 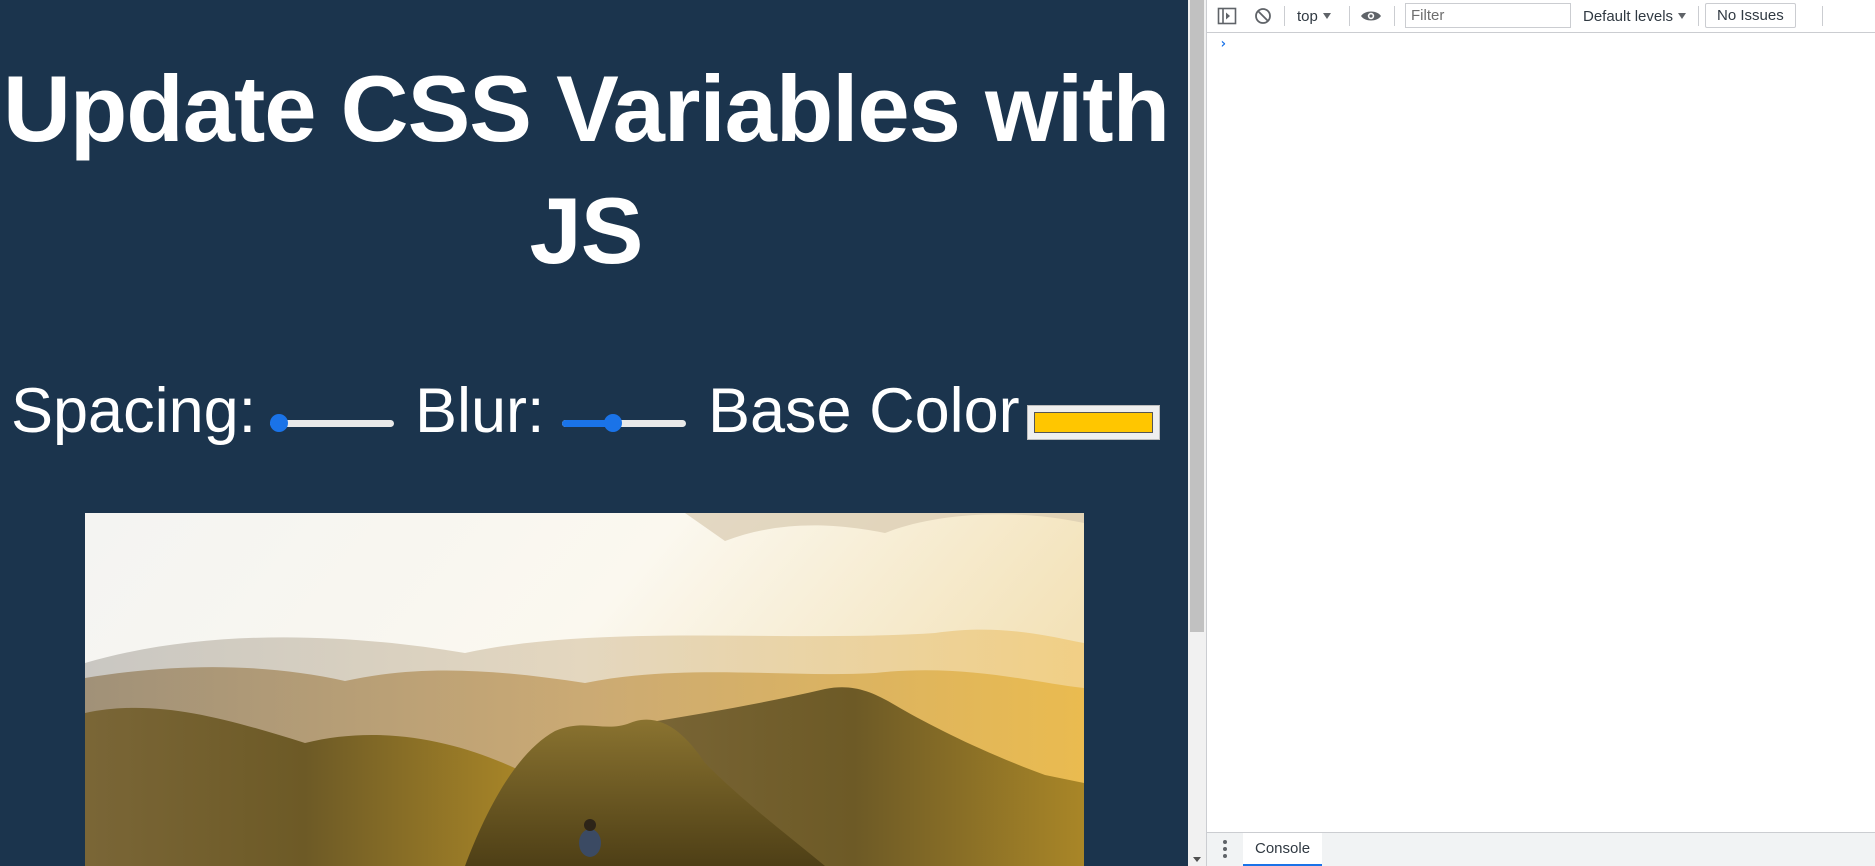 I want to click on live-expression-eye-icon, so click(x=1371, y=16).